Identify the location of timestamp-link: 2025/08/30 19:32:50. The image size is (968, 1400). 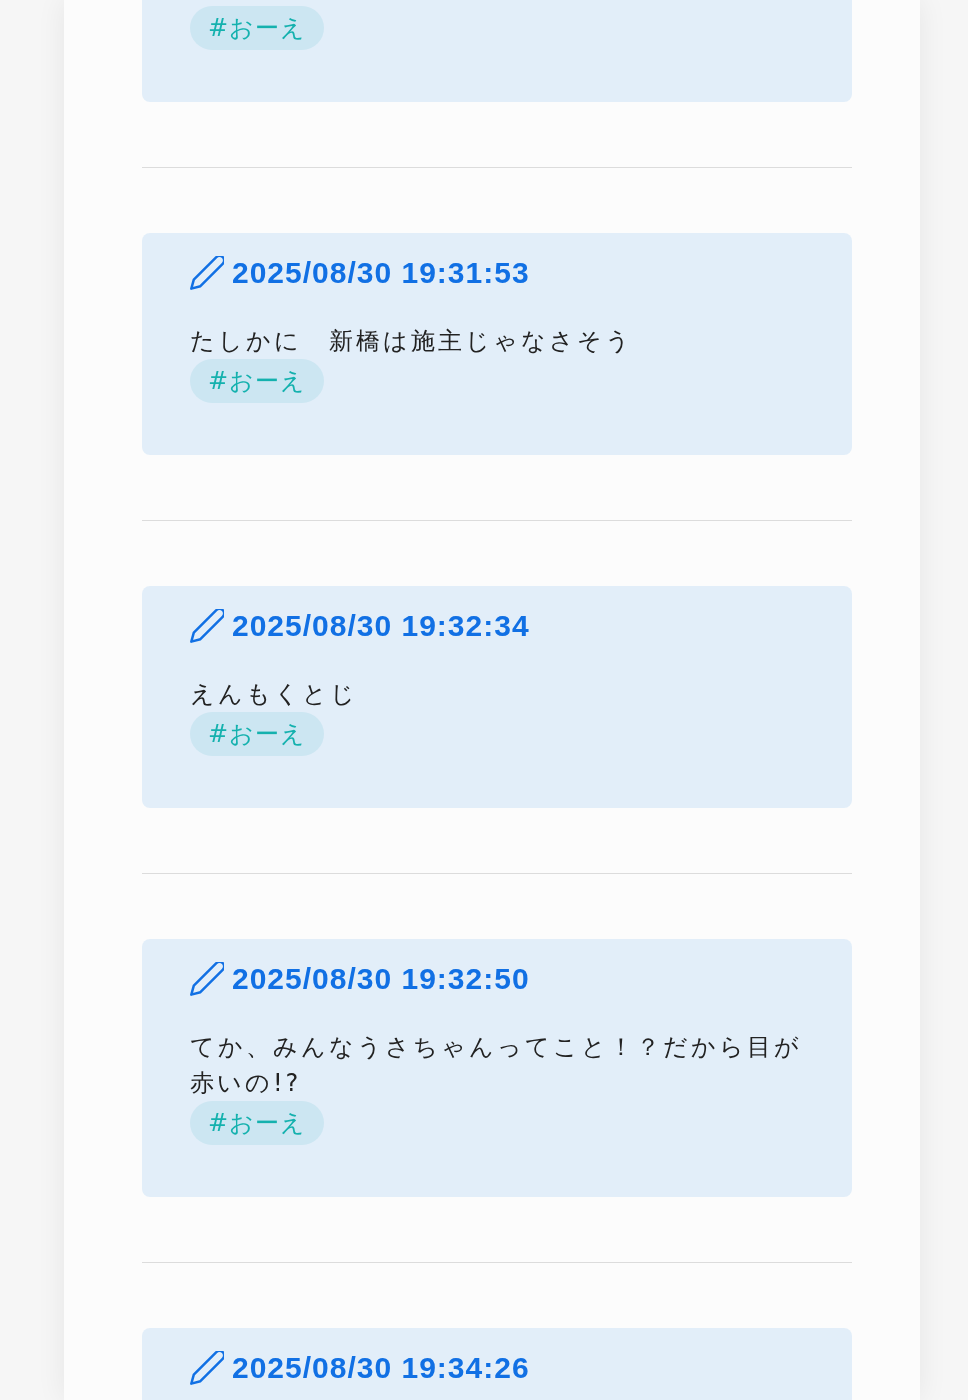
(381, 979).